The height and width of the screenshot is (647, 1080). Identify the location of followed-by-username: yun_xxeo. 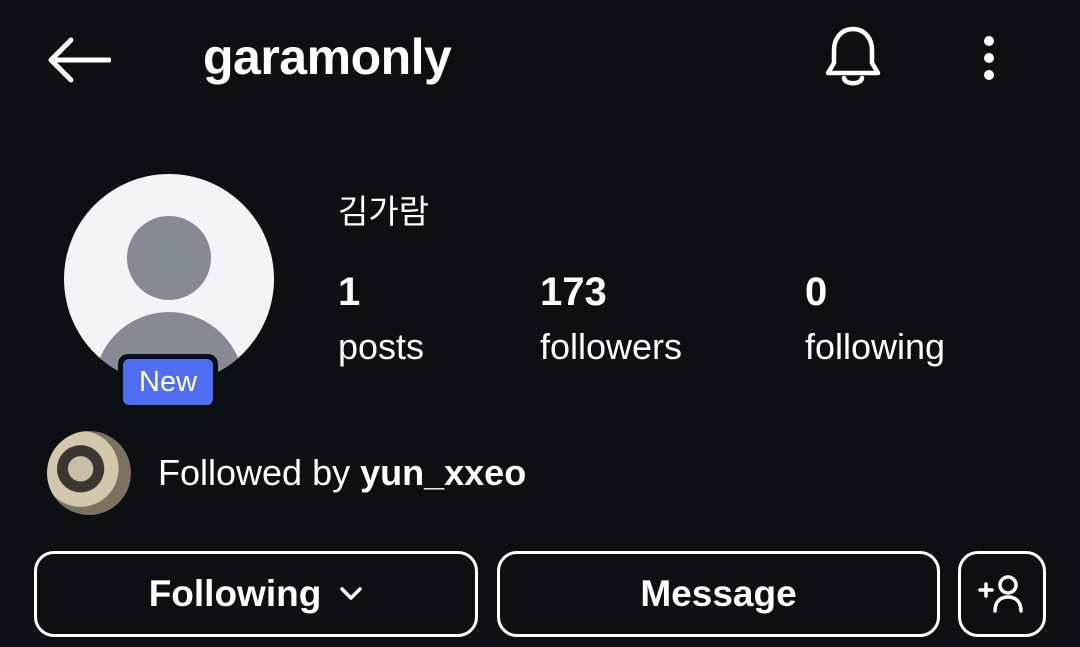
(443, 472).